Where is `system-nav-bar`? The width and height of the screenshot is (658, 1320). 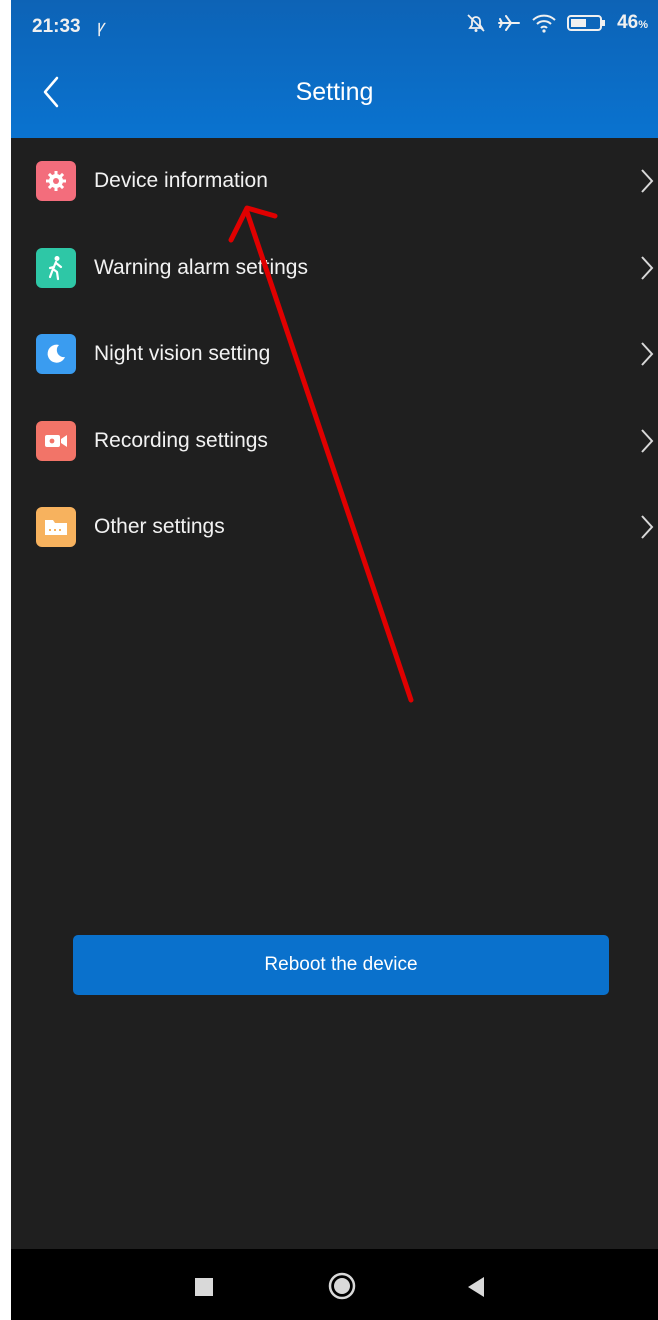 system-nav-bar is located at coordinates (334, 1284).